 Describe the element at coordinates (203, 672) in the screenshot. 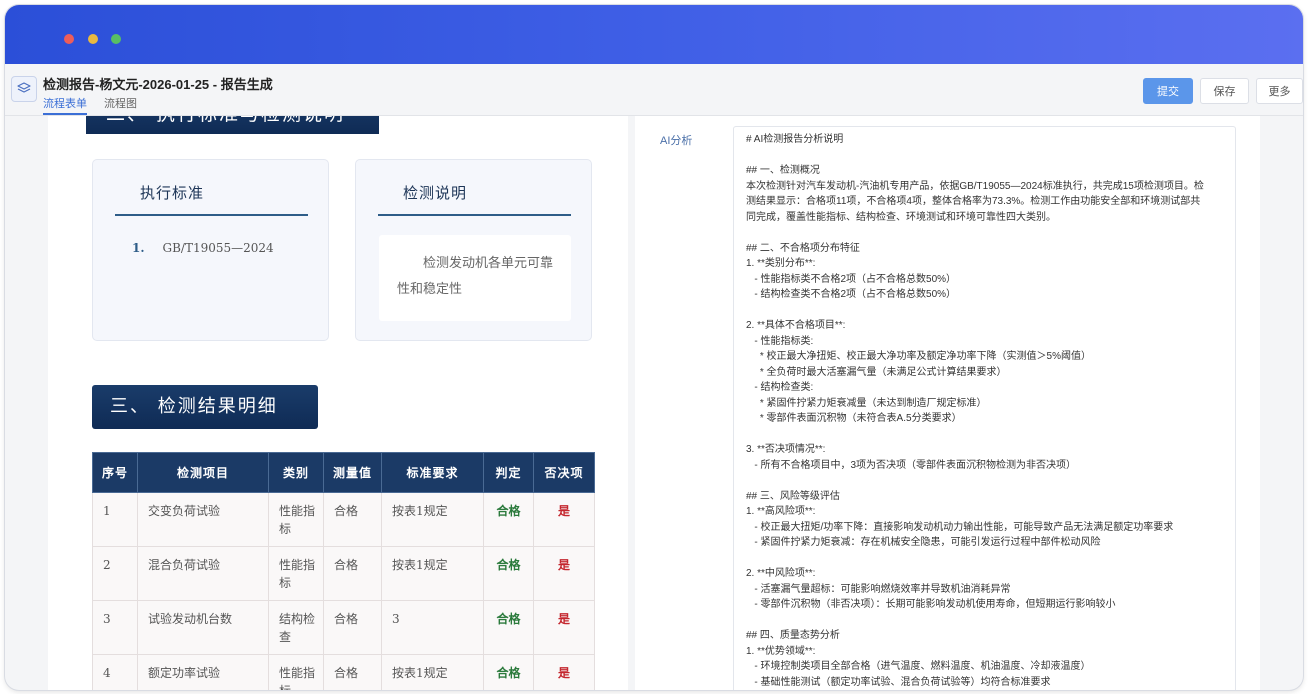

I see `cell-item: 额定功率试验` at that location.